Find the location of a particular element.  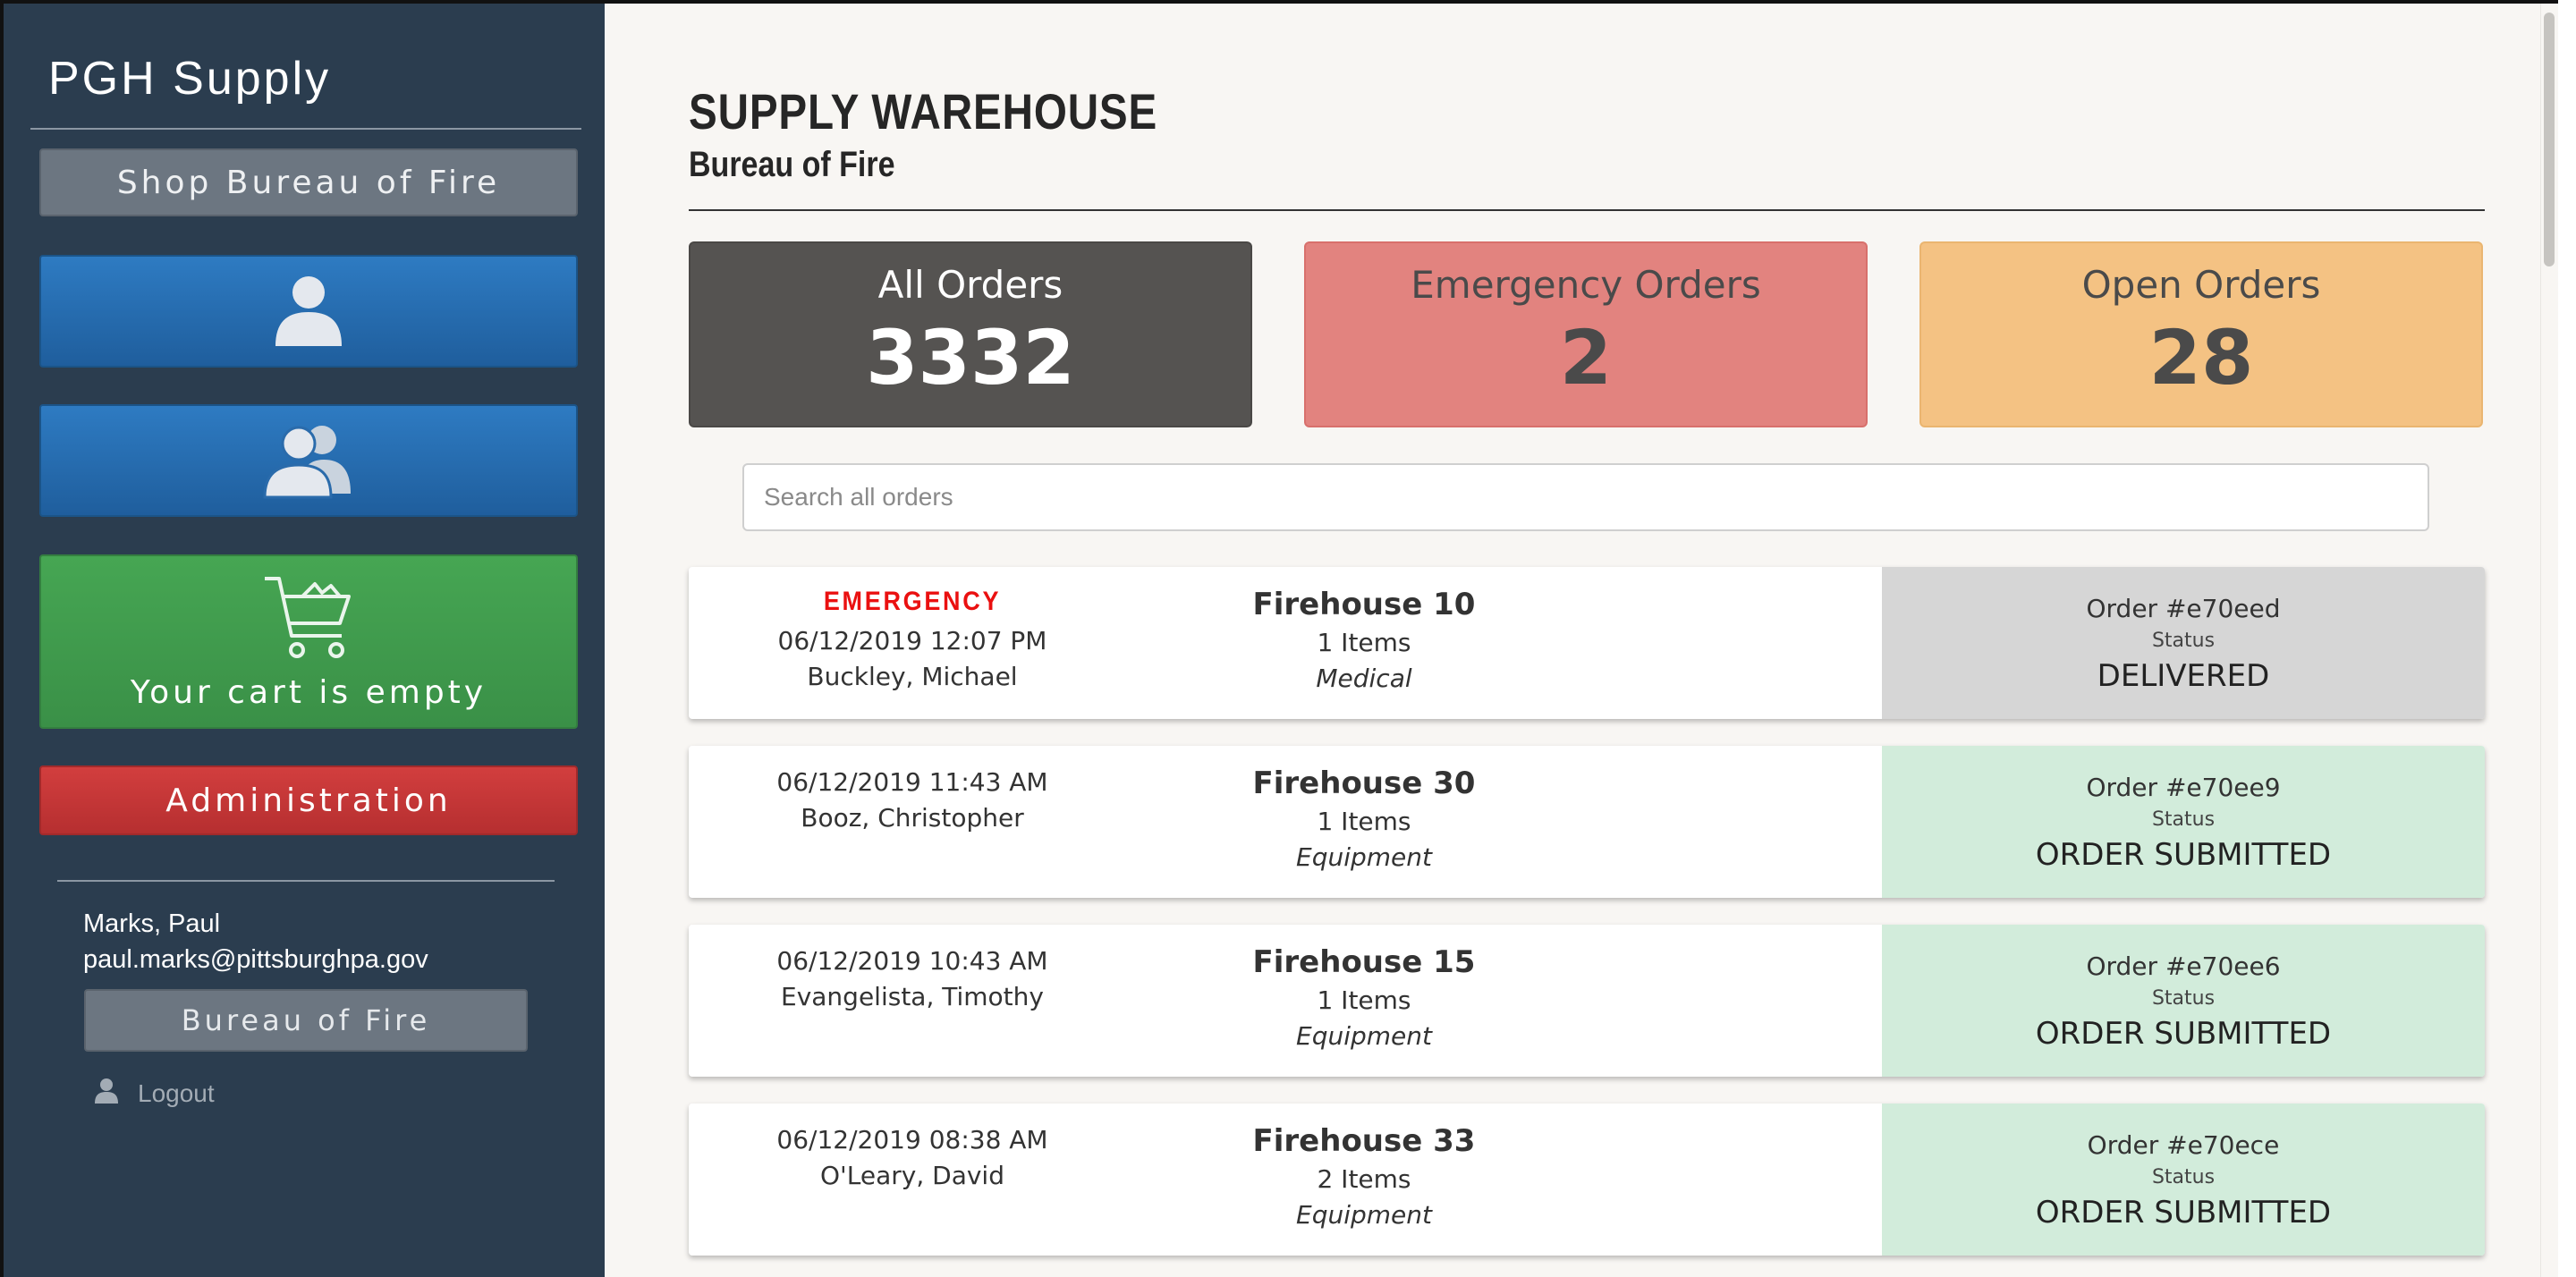

sidebar-divider is located at coordinates (305, 129).